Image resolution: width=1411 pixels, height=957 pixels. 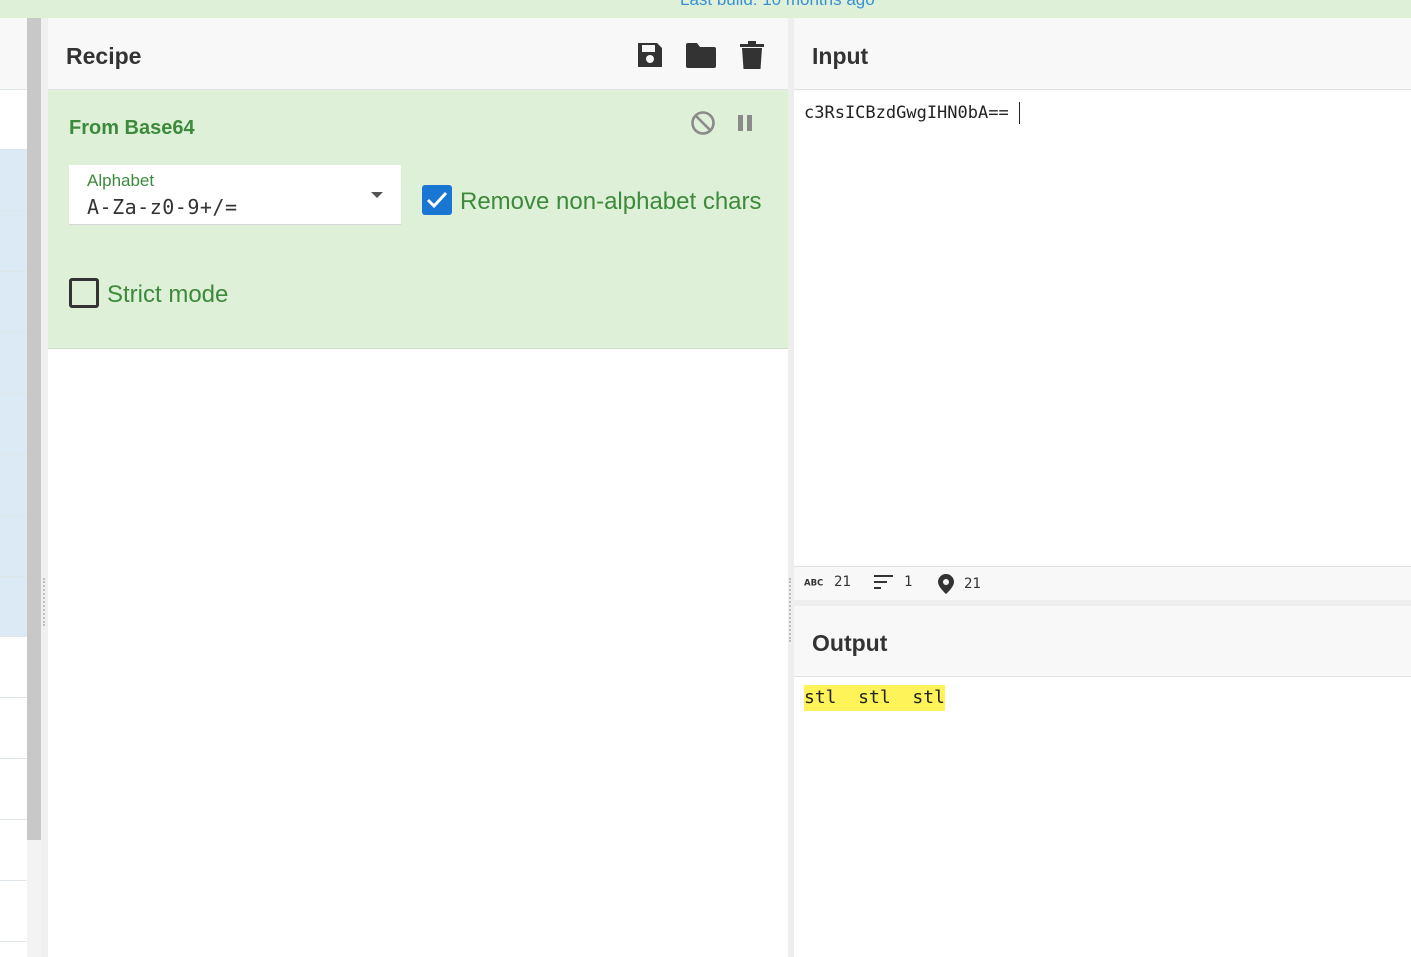 What do you see at coordinates (1102, 583) in the screenshot?
I see `input-status-bar: ABC 21 1 21` at bounding box center [1102, 583].